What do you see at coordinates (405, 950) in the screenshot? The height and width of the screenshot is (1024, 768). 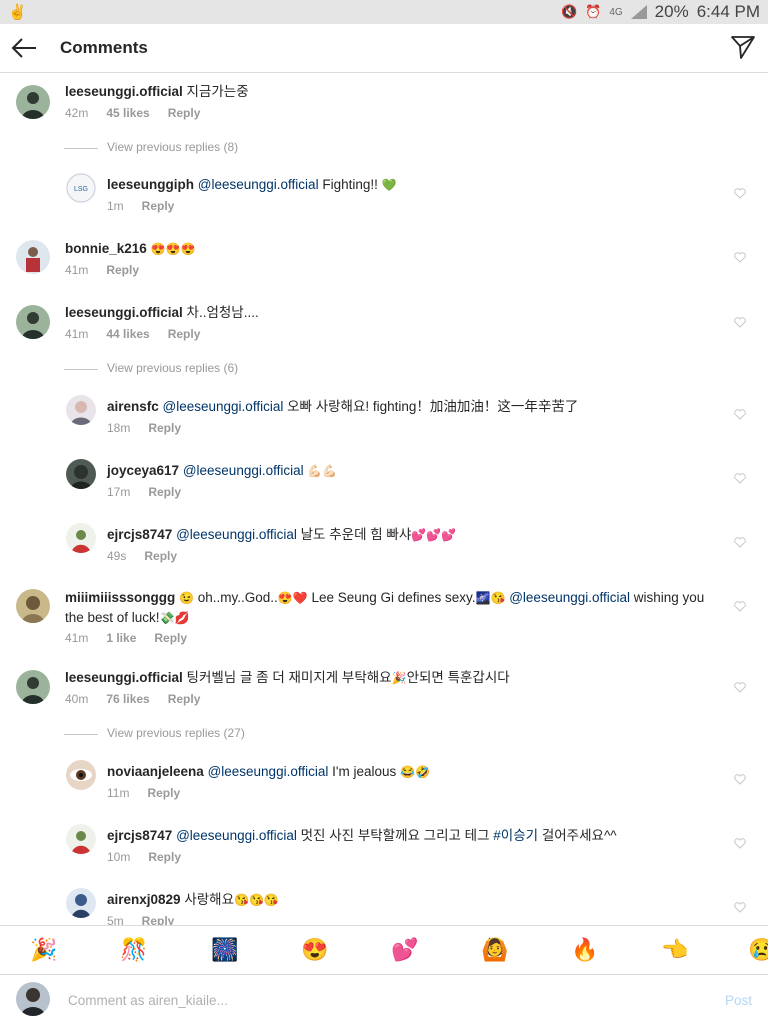 I see `two-hearts-emoji-button: 💕` at bounding box center [405, 950].